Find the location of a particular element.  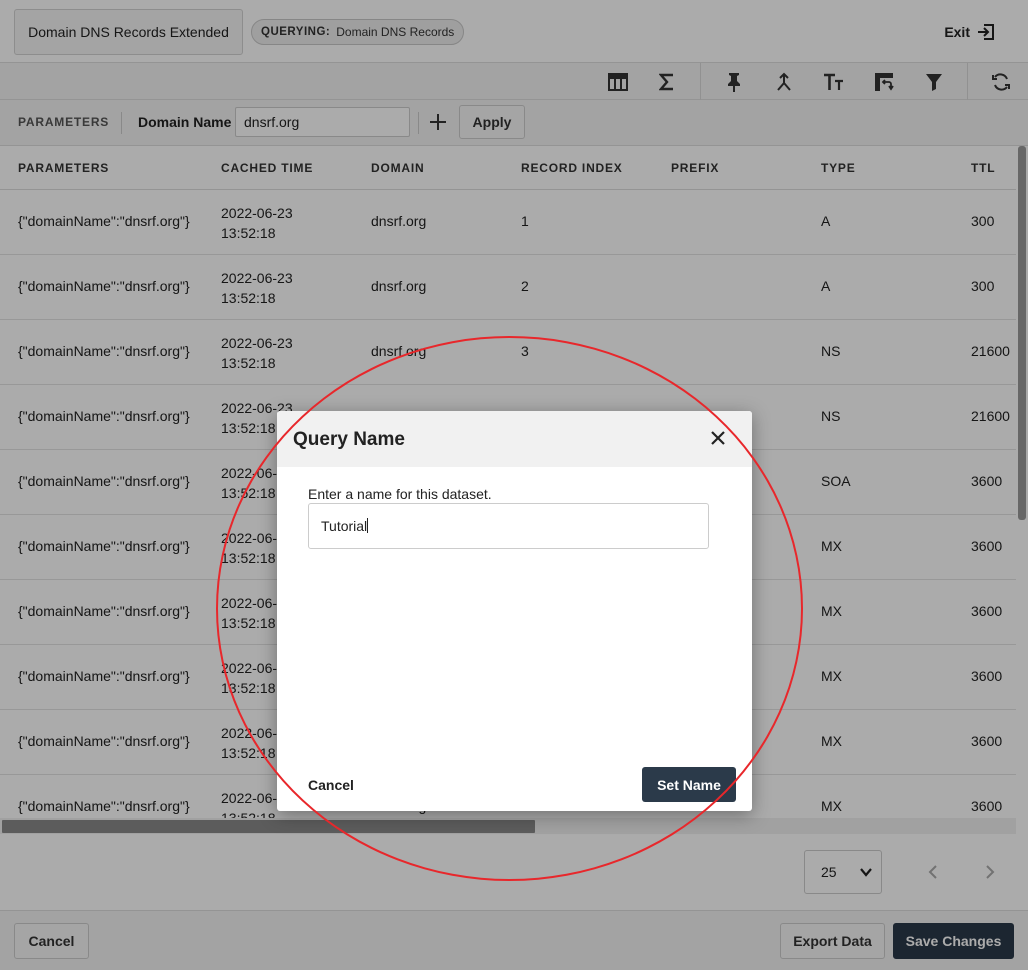

dialog-header: Query Name is located at coordinates (514, 439).